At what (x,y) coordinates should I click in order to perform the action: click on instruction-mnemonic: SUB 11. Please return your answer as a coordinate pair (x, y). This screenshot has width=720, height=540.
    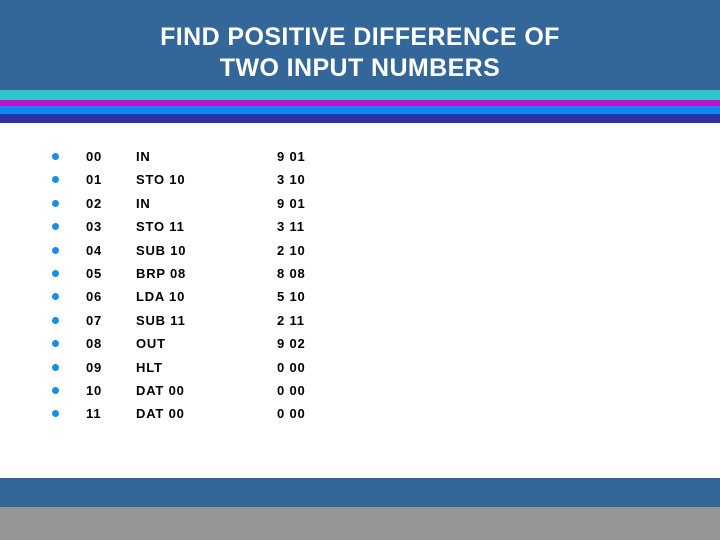
    Looking at the image, I should click on (161, 320).